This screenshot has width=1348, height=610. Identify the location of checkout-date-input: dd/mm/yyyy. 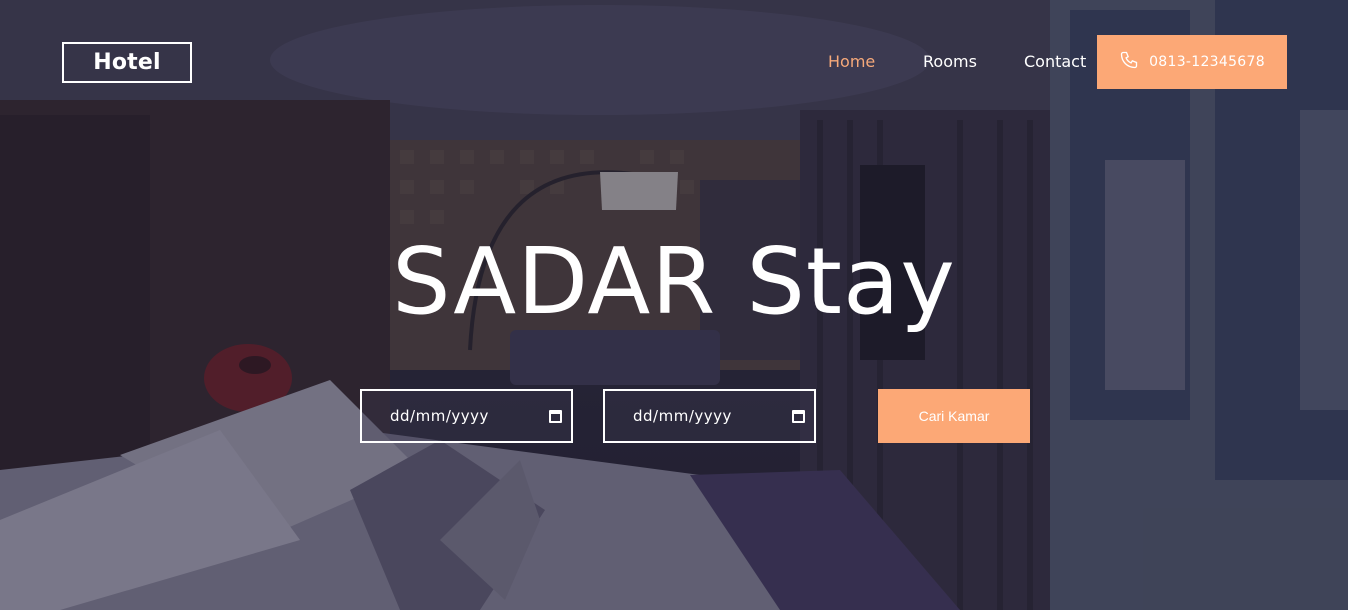
(709, 416).